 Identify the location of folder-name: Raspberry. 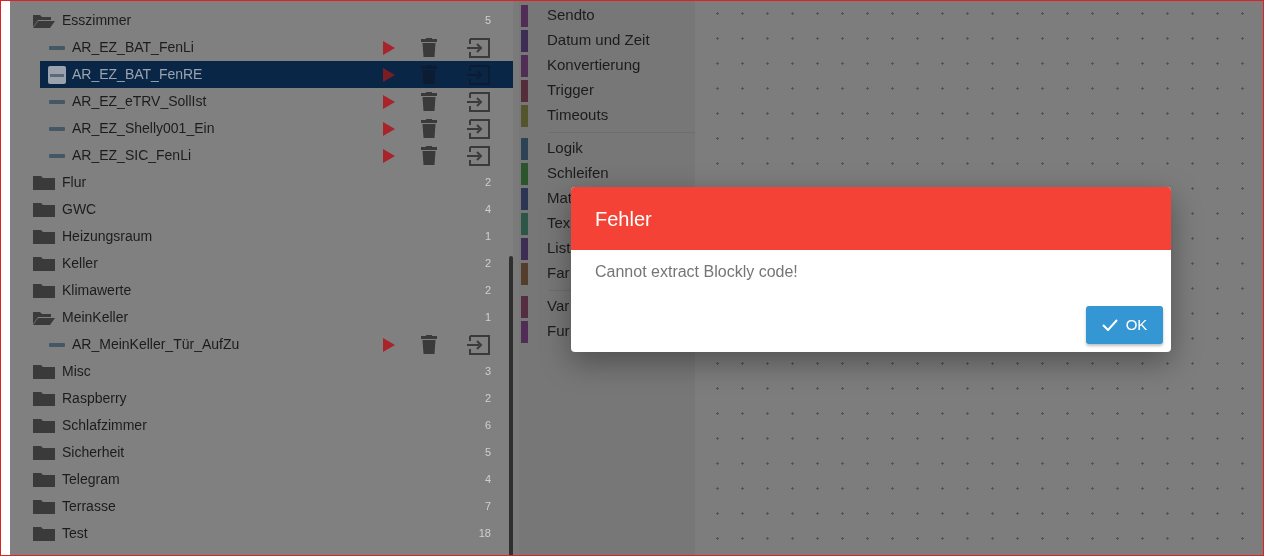
(95, 398).